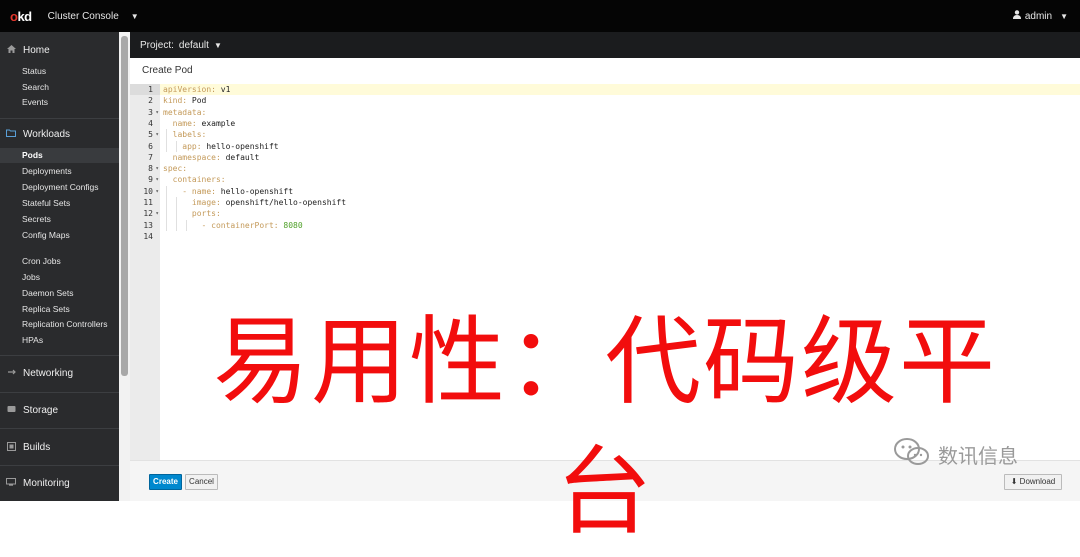 This screenshot has height=557, width=1080. Describe the element at coordinates (59, 219) in the screenshot. I see `nav-item-secrets: Secrets` at that location.